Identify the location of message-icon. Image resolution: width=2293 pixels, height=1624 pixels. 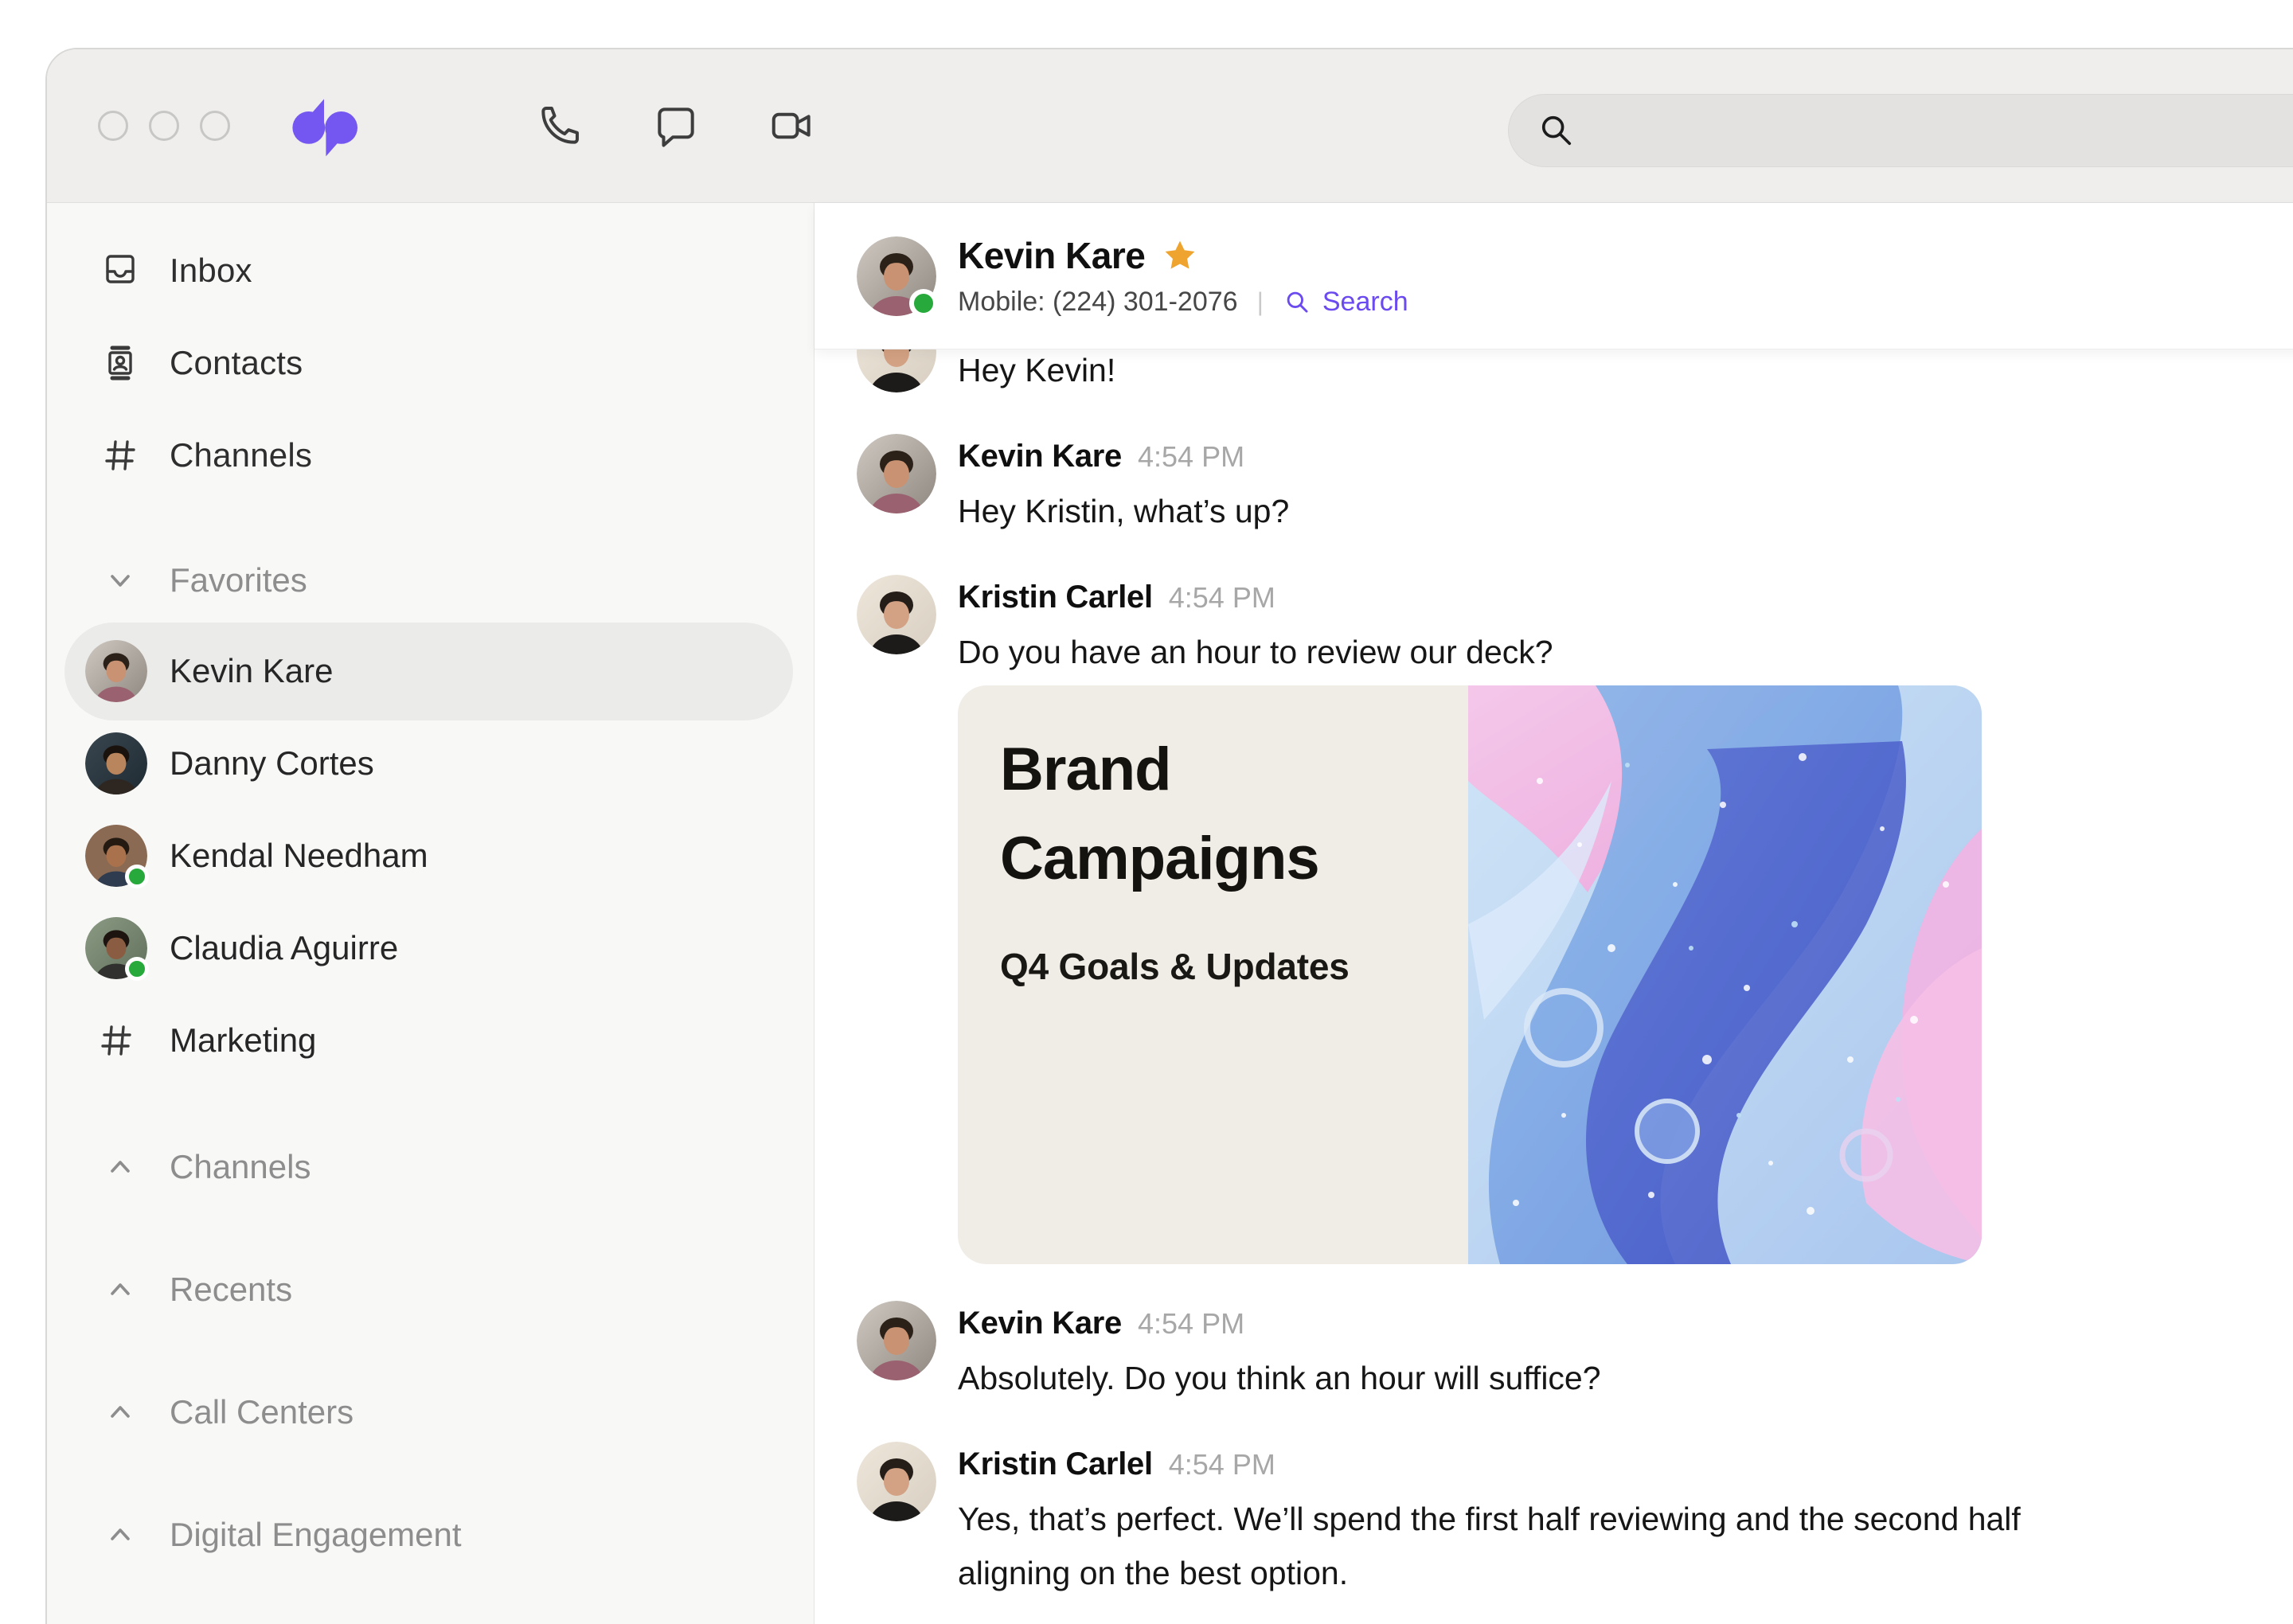
(676, 126).